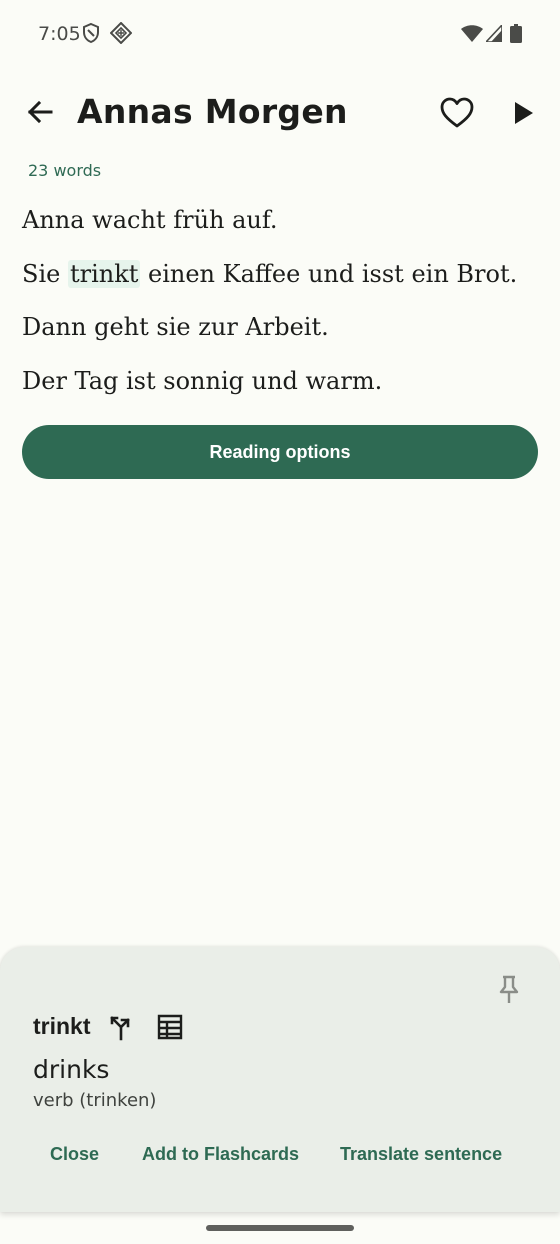 The width and height of the screenshot is (560, 1244). I want to click on selected-word: trinkt, so click(62, 1026).